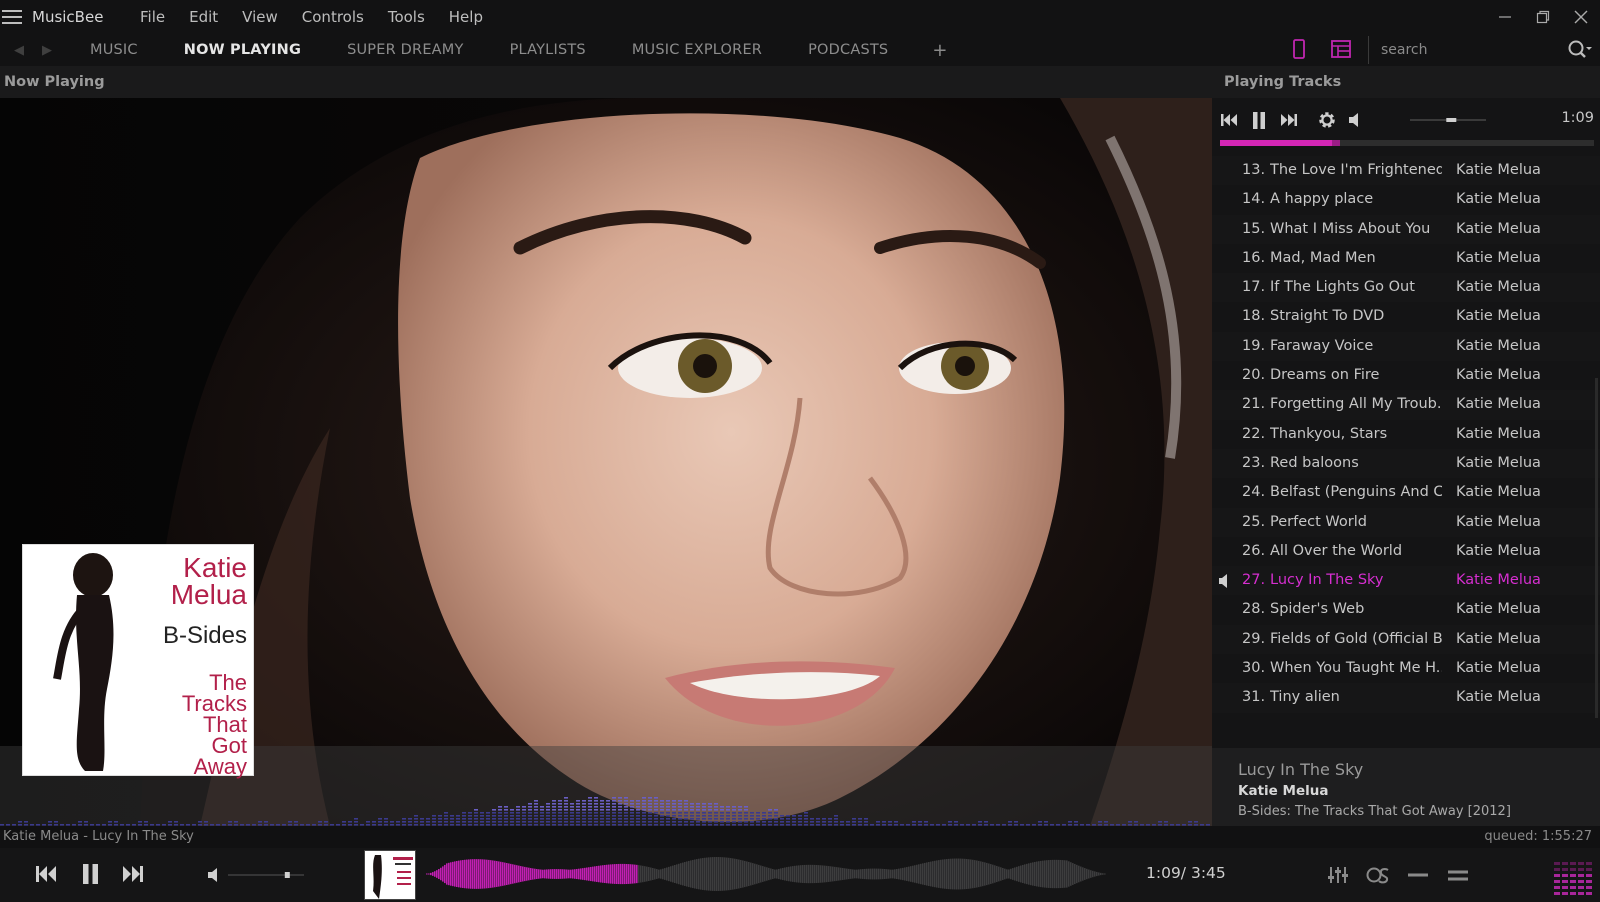 This screenshot has height=902, width=1600. Describe the element at coordinates (1505, 17) in the screenshot. I see `minimize-button` at that location.